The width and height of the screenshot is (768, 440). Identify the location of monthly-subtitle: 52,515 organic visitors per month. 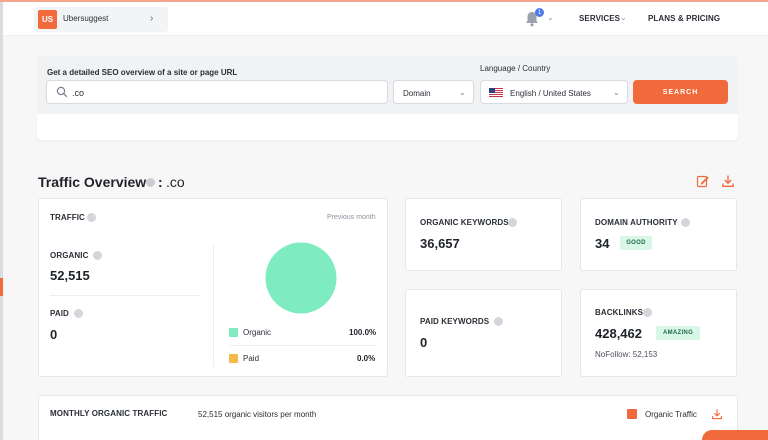
(257, 414).